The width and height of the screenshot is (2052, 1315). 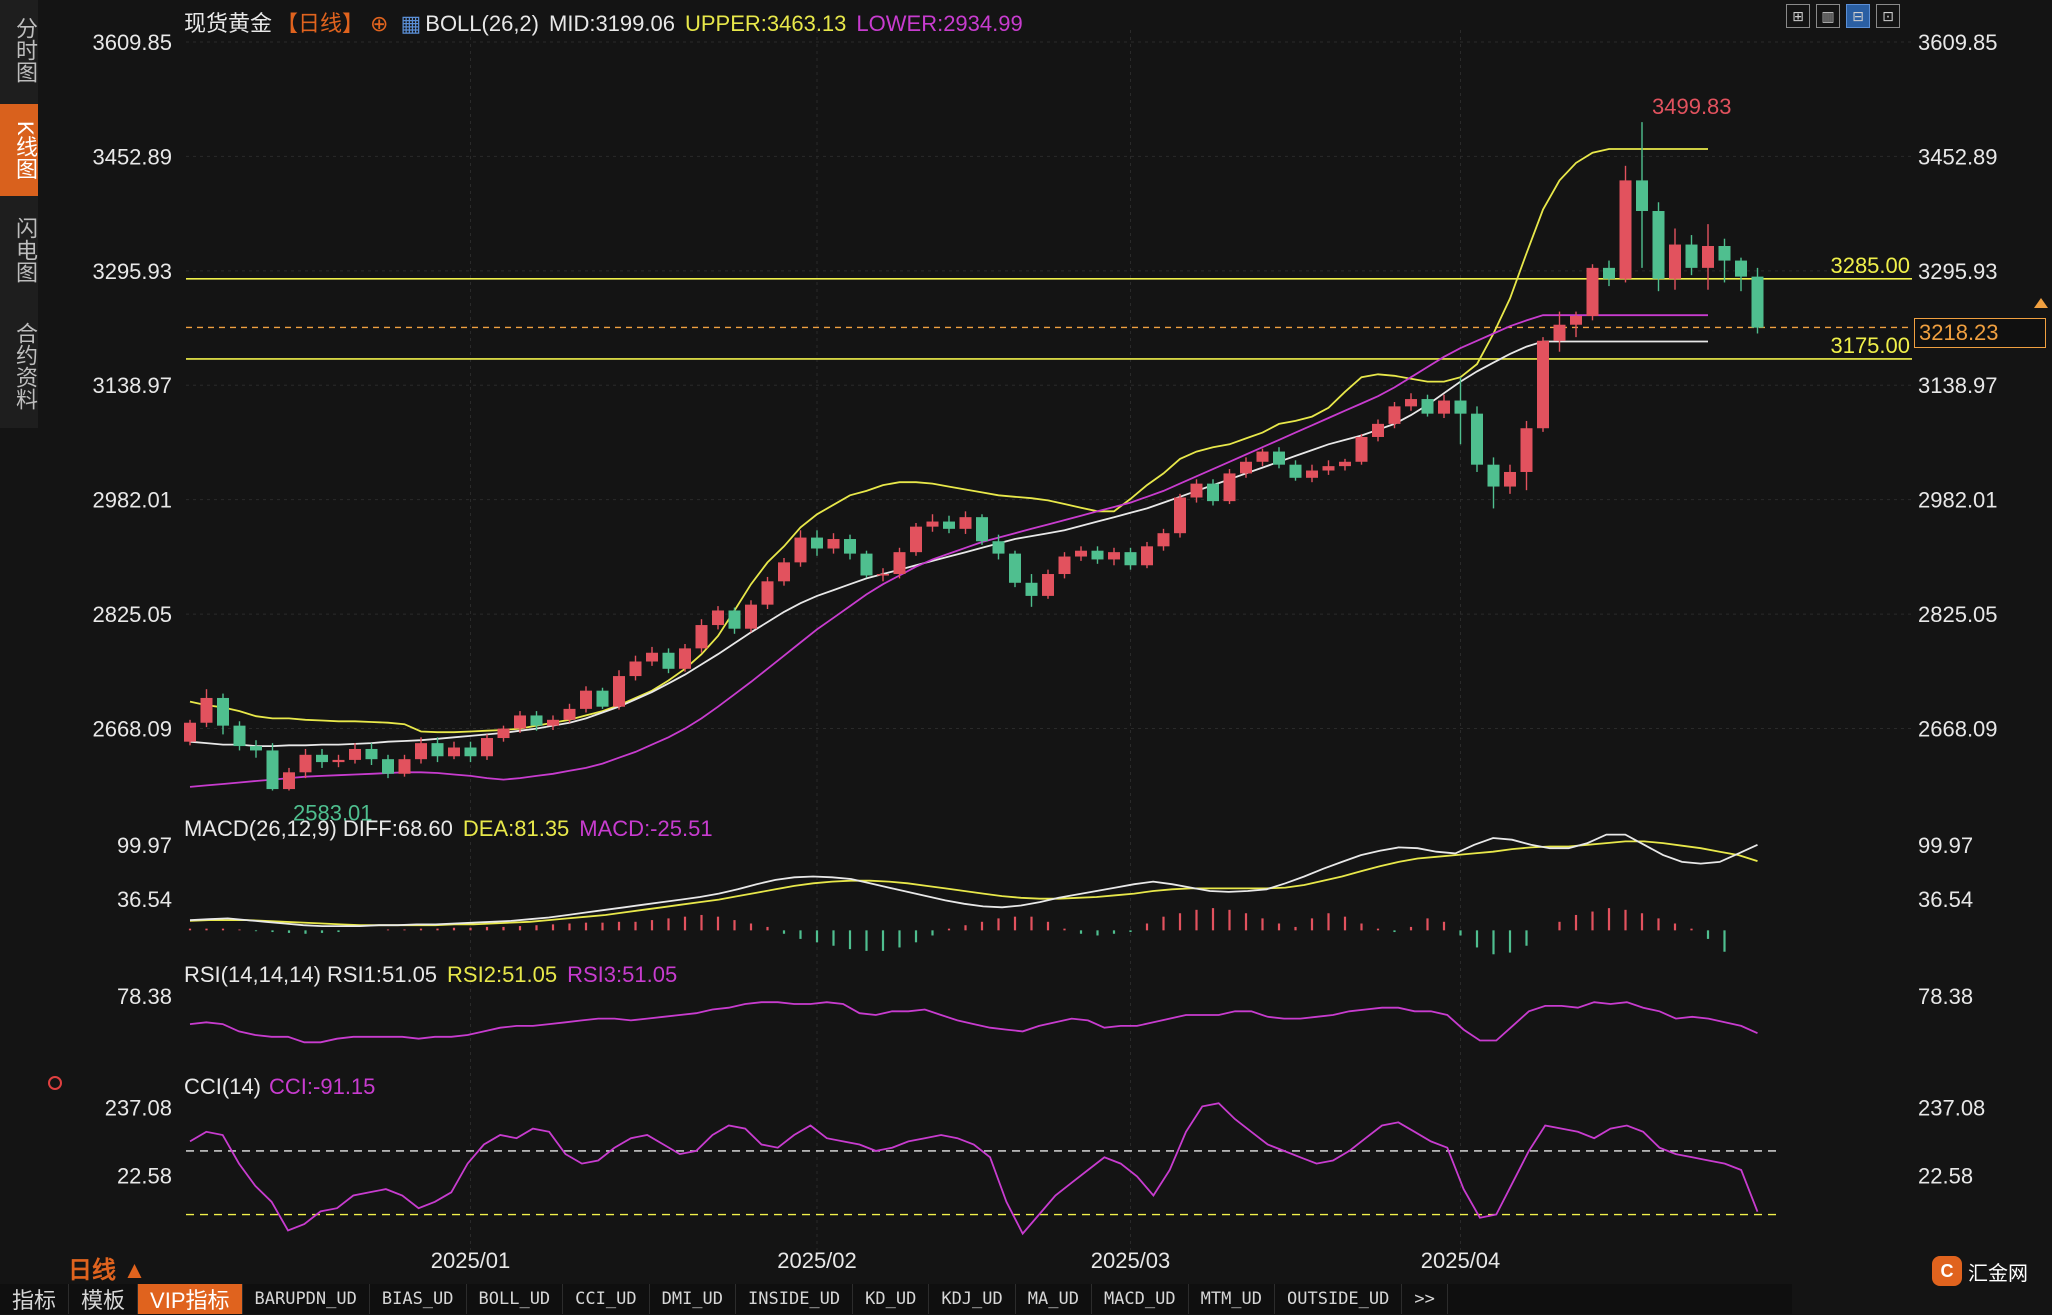 What do you see at coordinates (795, 1299) in the screenshot?
I see `tab-inside: INSIDE_UD` at bounding box center [795, 1299].